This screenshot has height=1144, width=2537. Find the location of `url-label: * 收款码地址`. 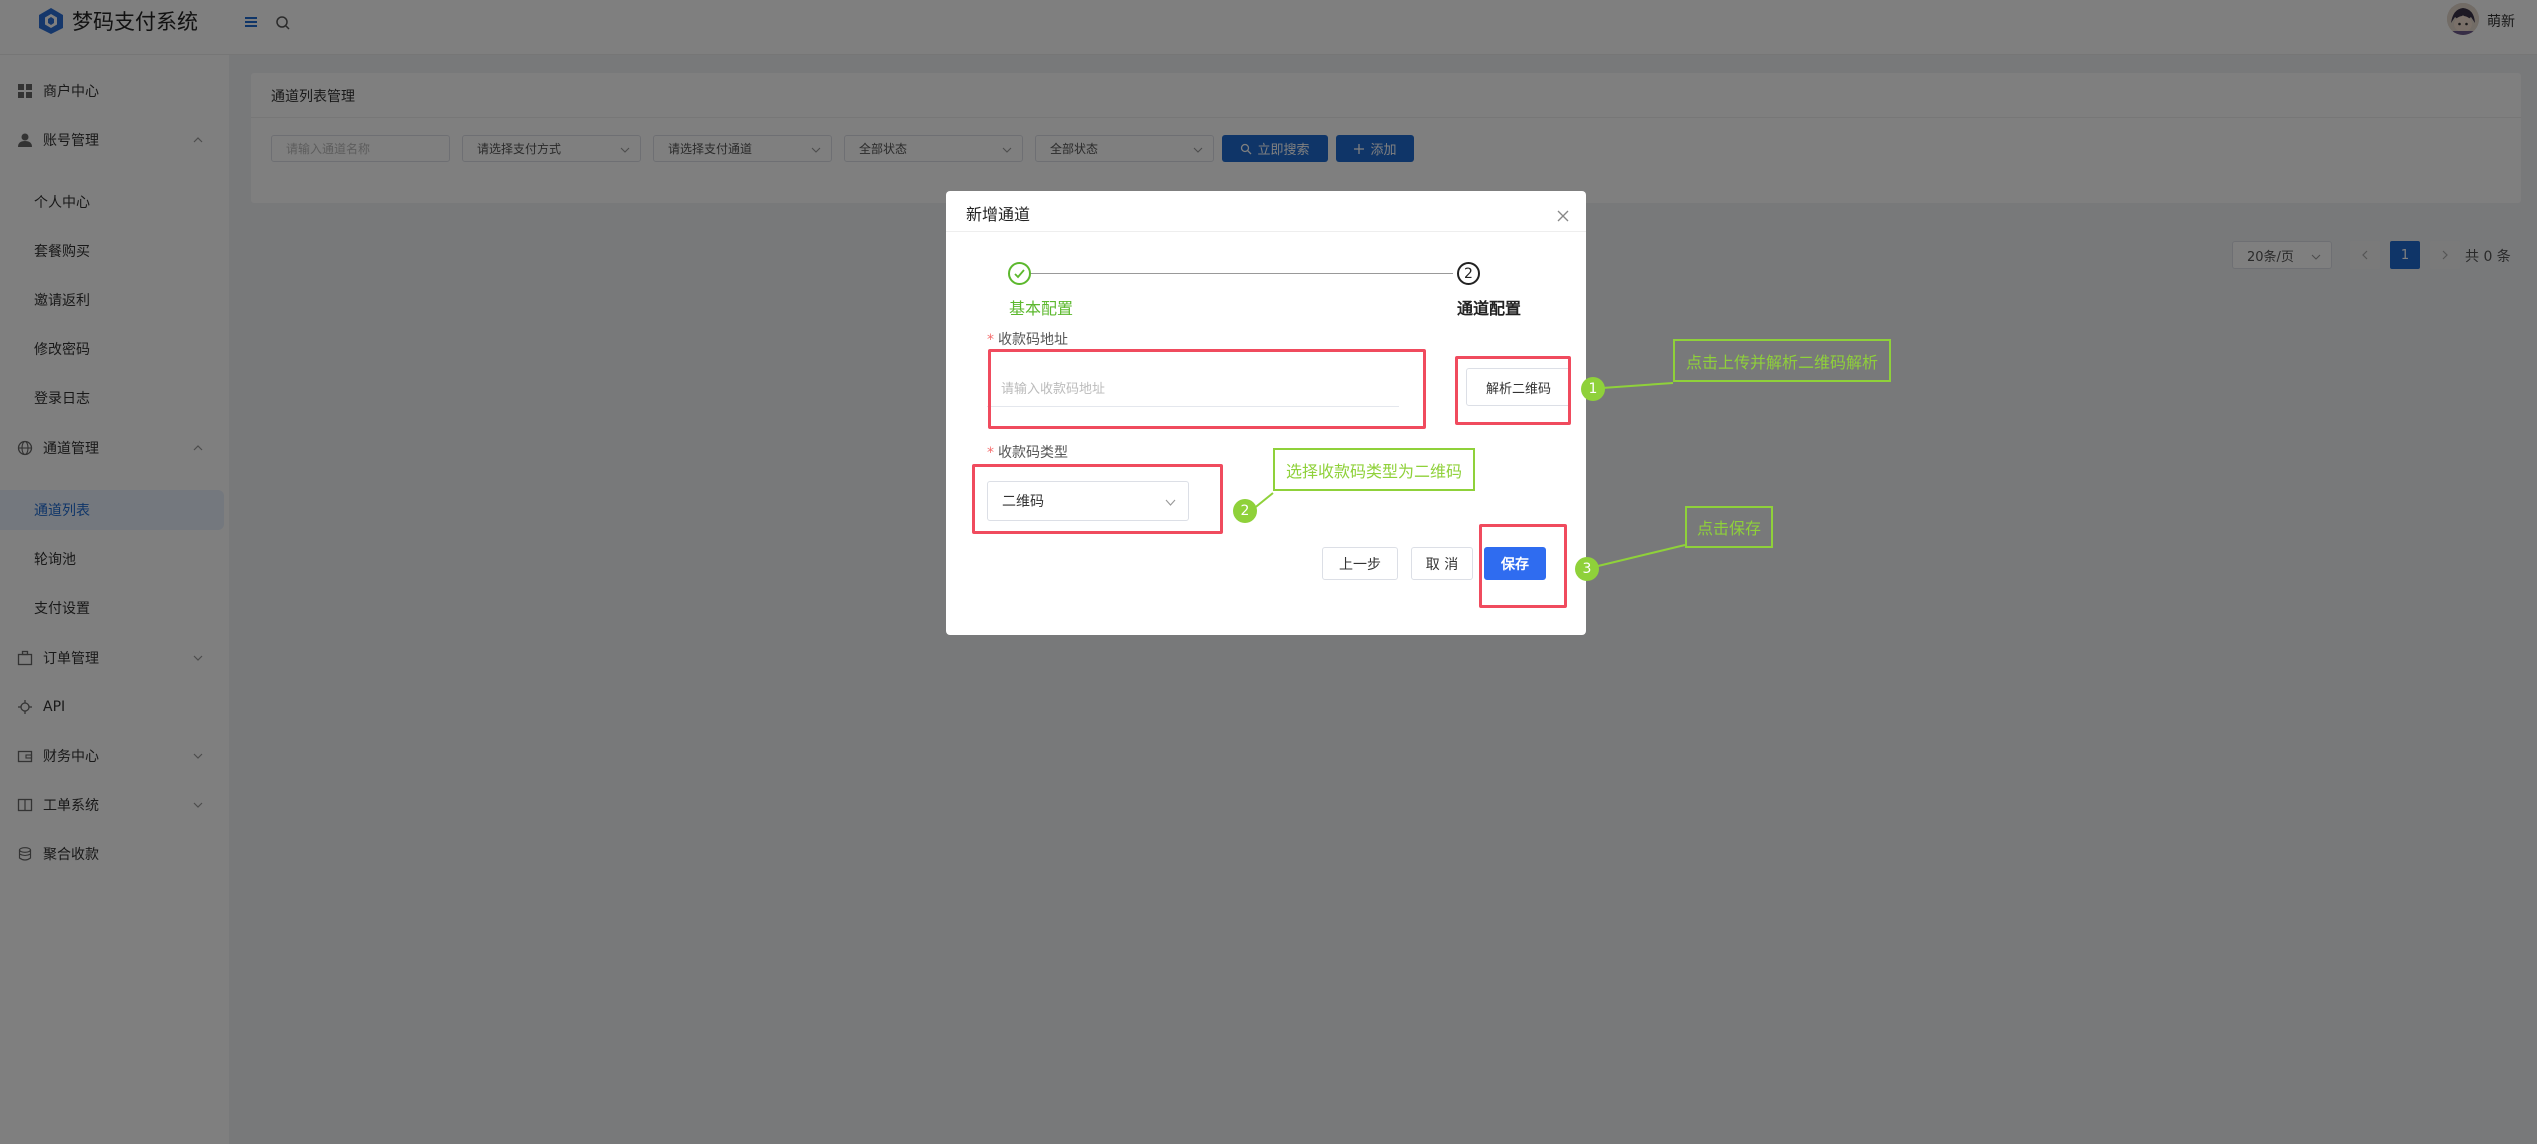

url-label: * 收款码地址 is located at coordinates (1027, 339).